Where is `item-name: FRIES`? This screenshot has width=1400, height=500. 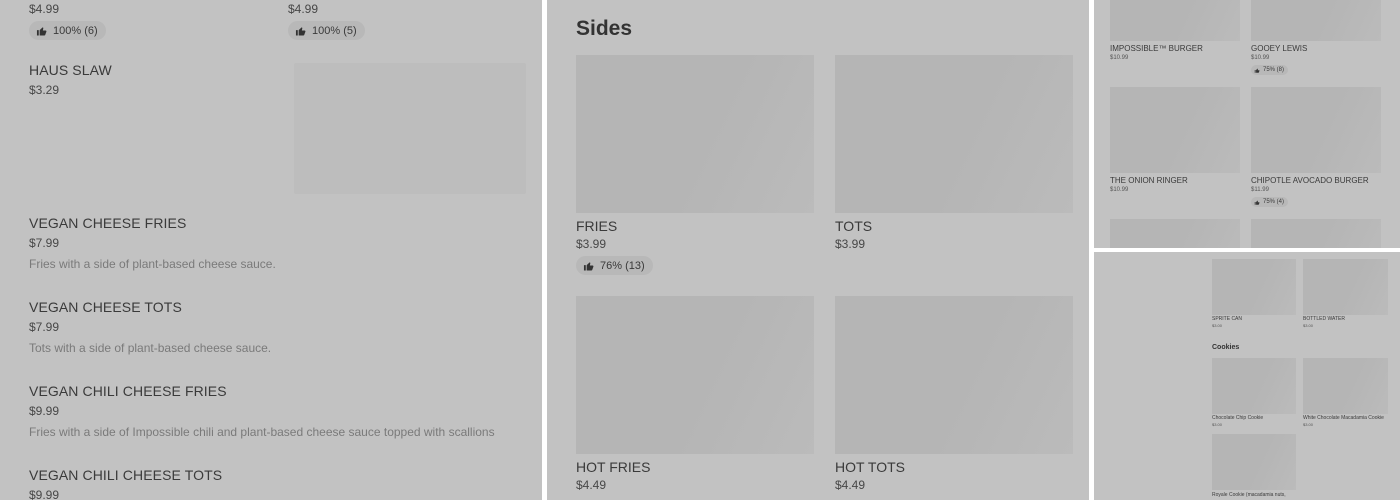
item-name: FRIES is located at coordinates (597, 226).